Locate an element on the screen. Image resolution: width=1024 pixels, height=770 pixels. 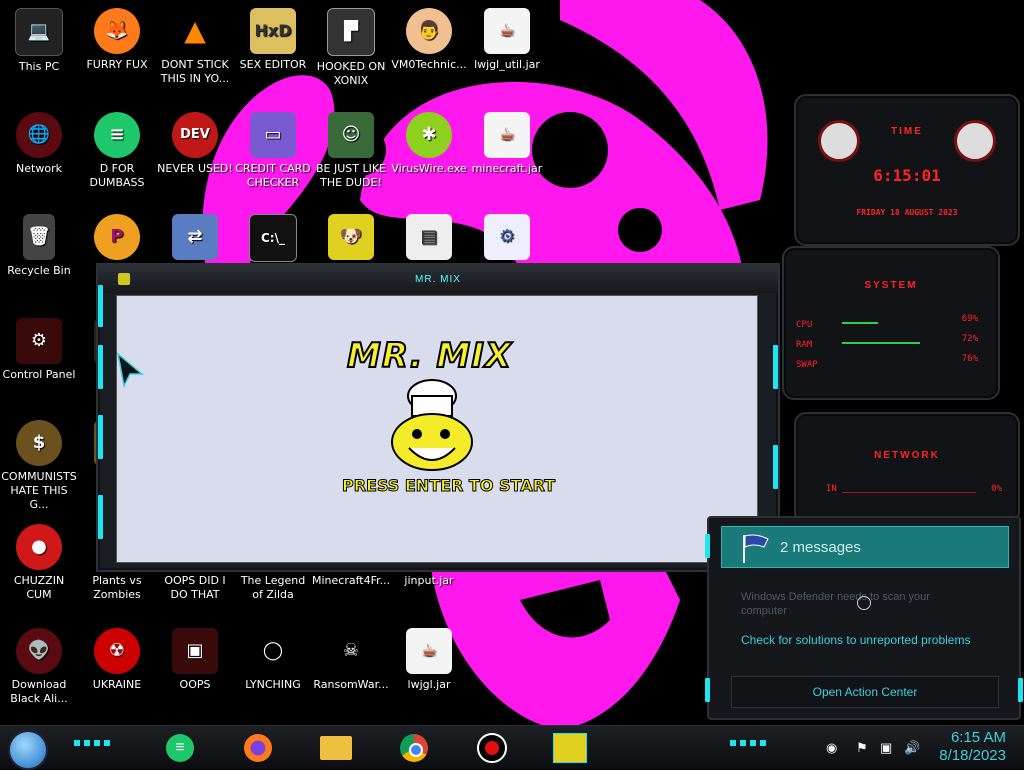
open-action-center-button: Open Action Center is located at coordinates (865, 692).